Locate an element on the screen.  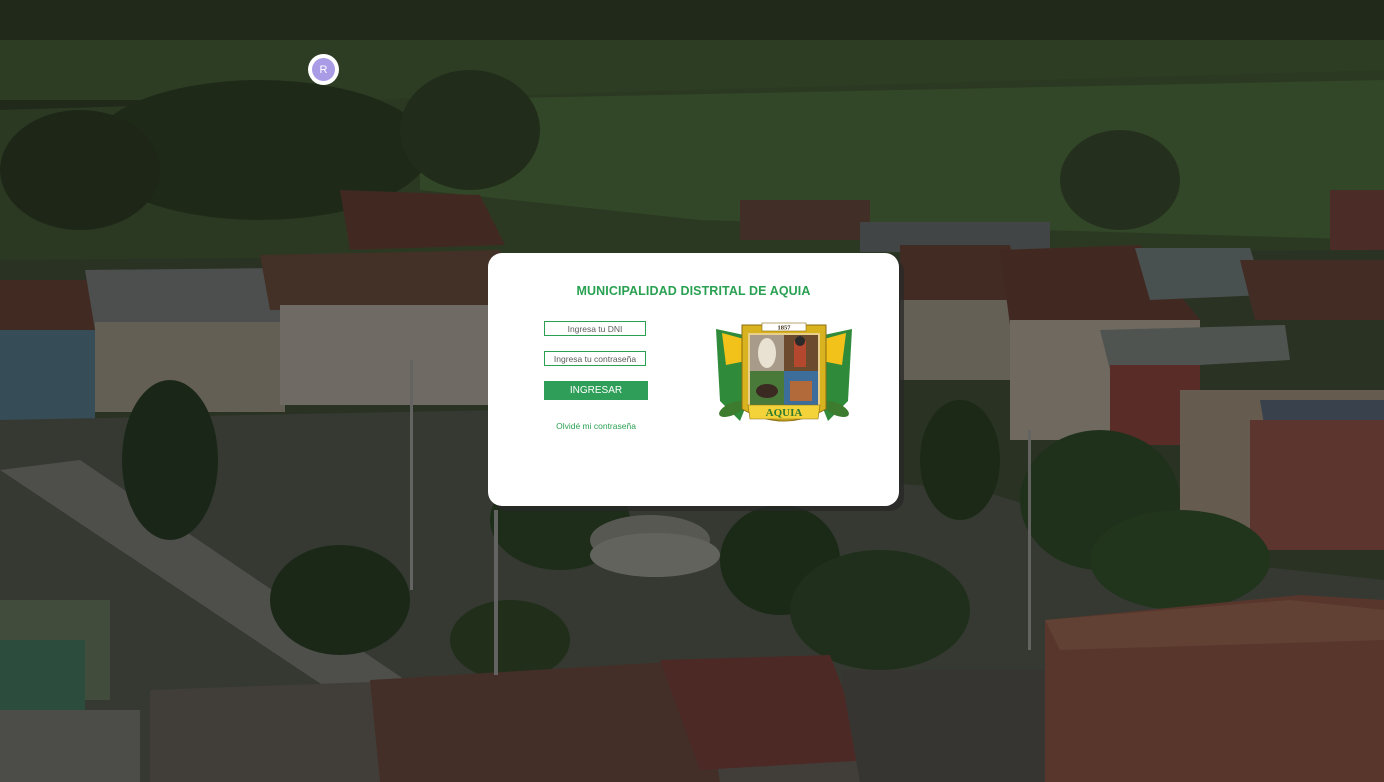
crest-year: 1857 is located at coordinates (785, 328).